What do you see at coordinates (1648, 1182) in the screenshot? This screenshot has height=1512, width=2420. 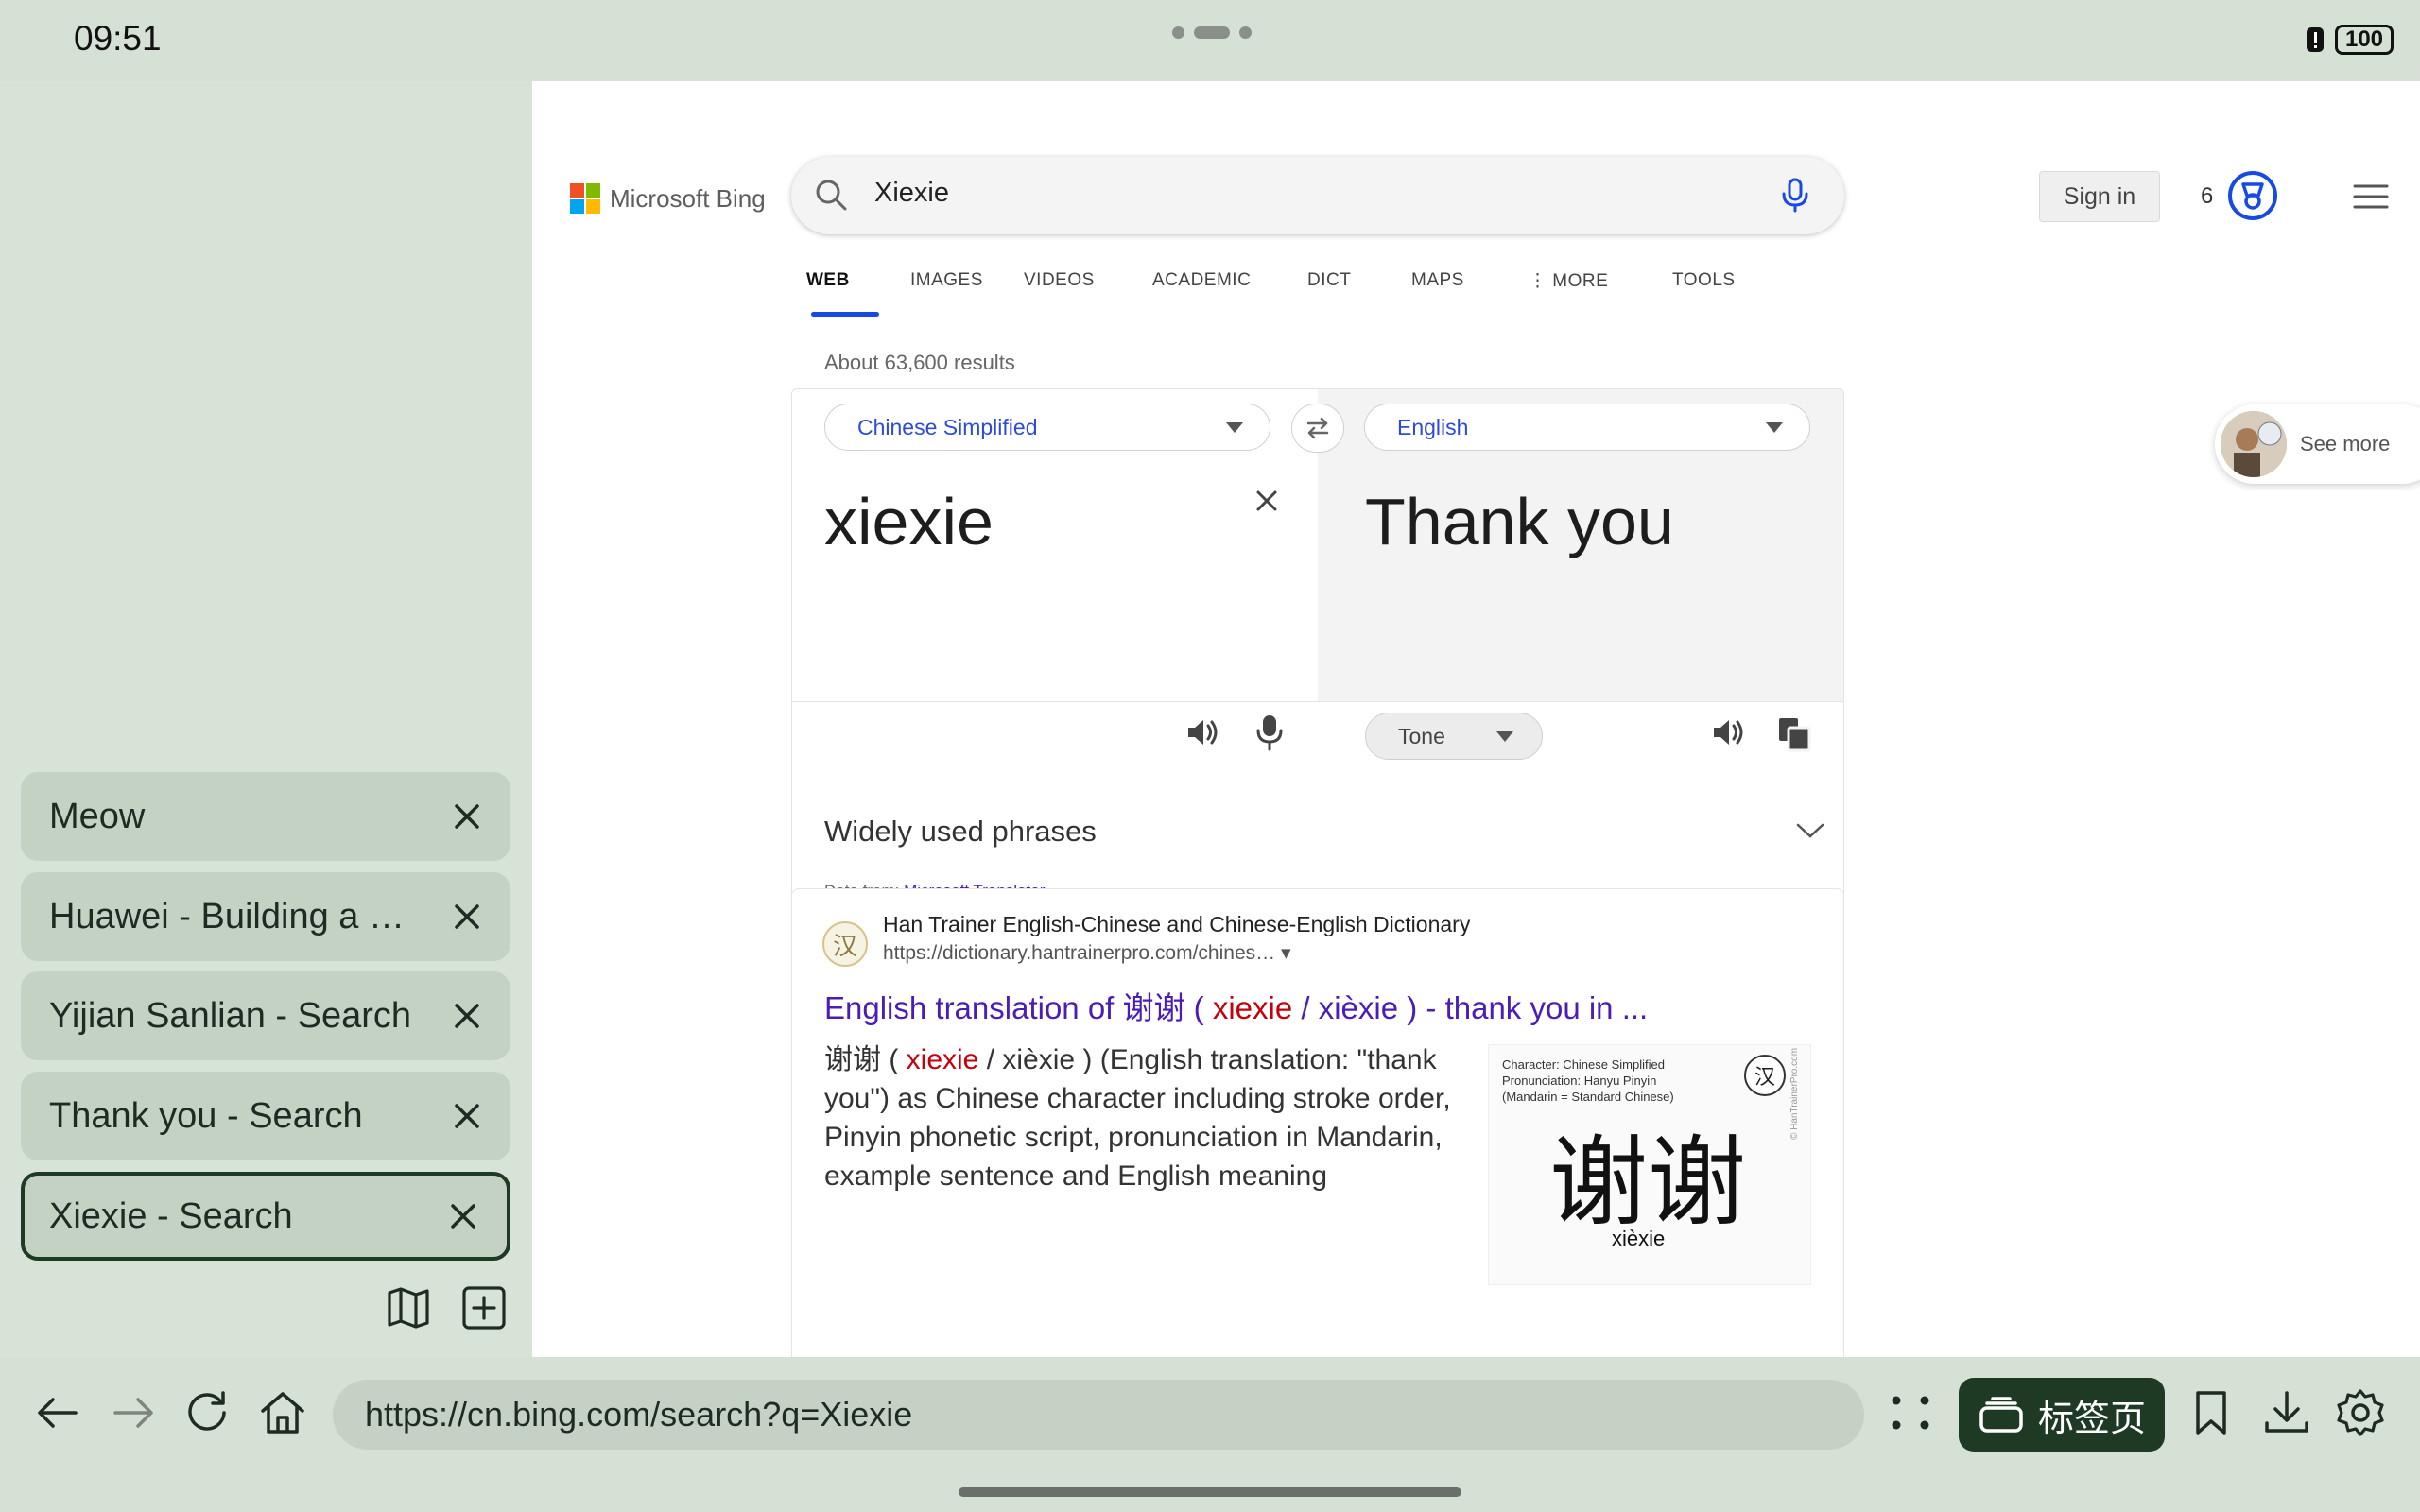 I see `thumbnail-characters: 谢谢` at bounding box center [1648, 1182].